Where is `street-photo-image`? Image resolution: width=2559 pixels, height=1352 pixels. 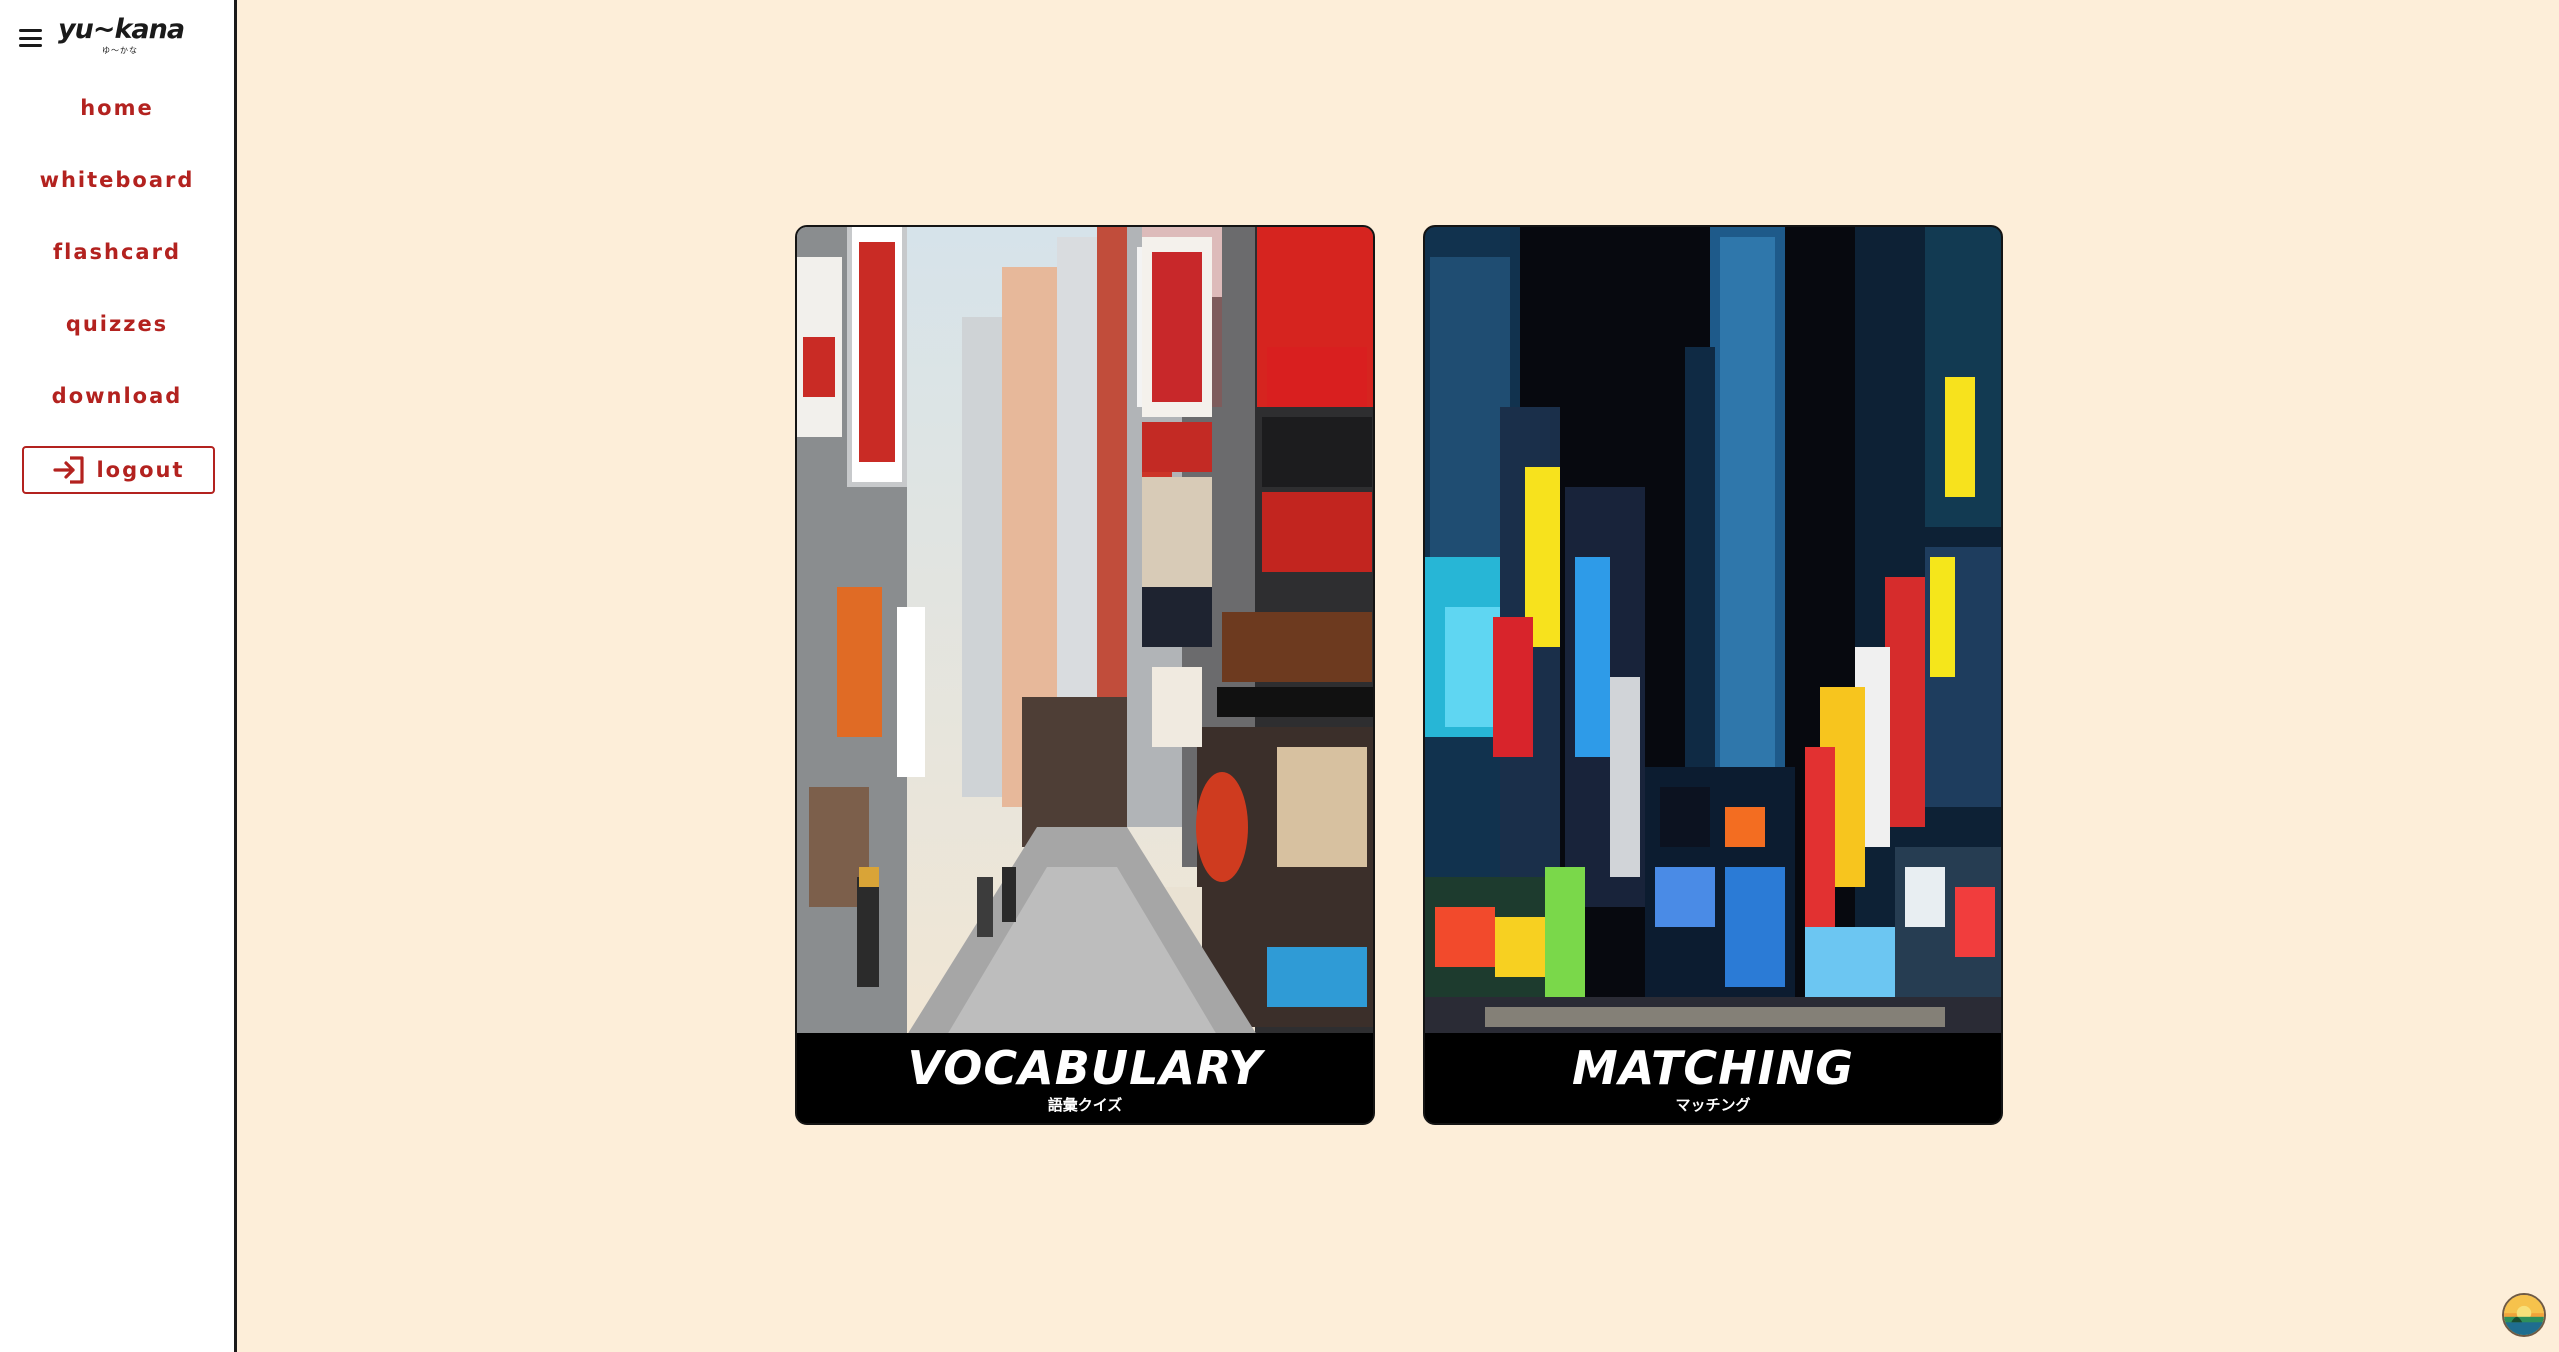
street-photo-image is located at coordinates (1085, 631).